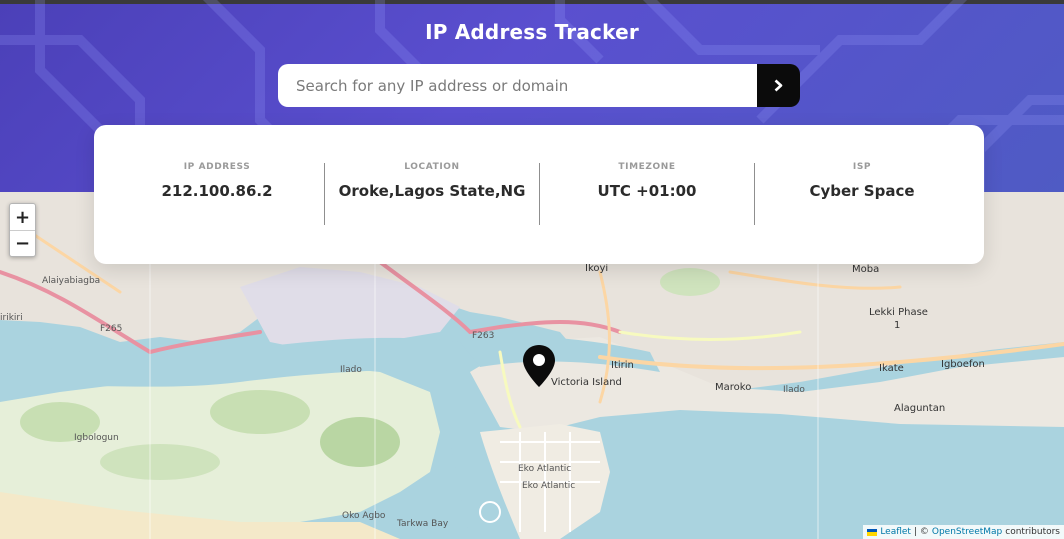 The image size is (1064, 539). I want to click on stat-label: LOCATION, so click(432, 167).